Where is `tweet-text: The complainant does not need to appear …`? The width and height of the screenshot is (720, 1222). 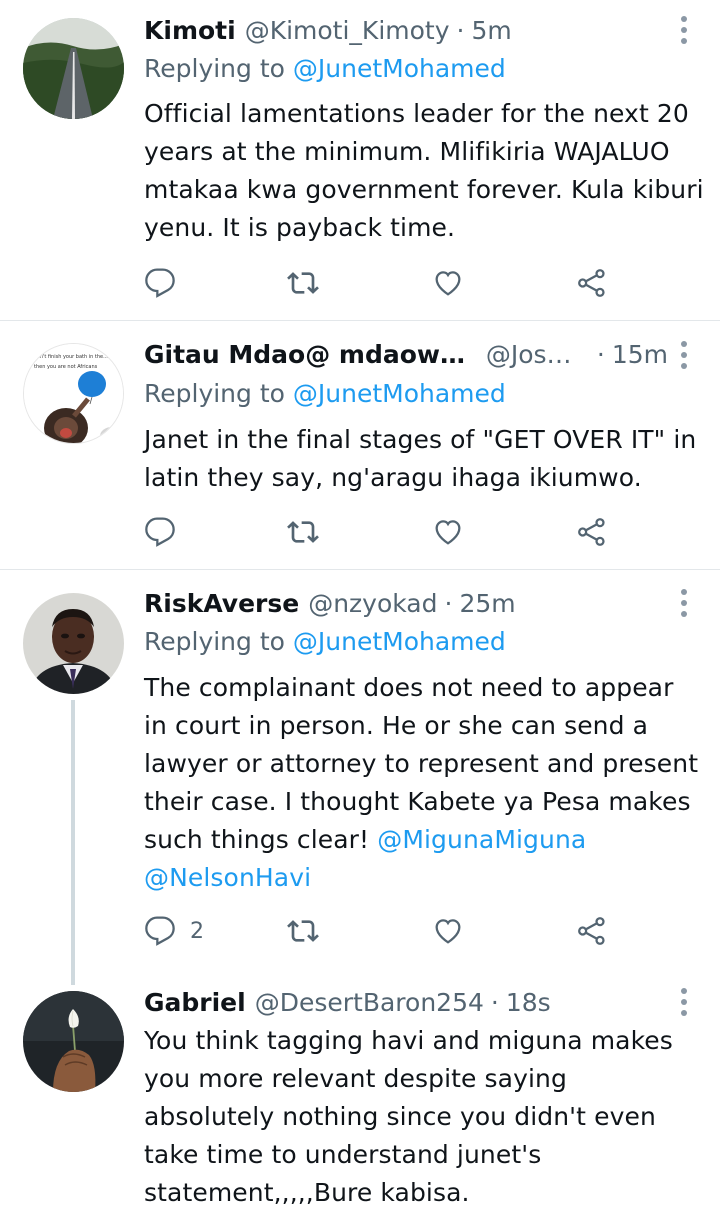
tweet-text: The complainant does not need to appear … is located at coordinates (424, 783).